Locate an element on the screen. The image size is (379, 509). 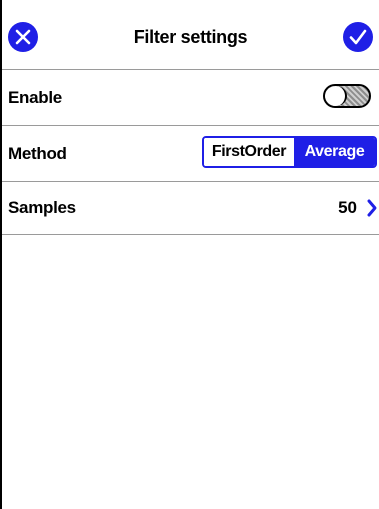
enable-toggle is located at coordinates (347, 96).